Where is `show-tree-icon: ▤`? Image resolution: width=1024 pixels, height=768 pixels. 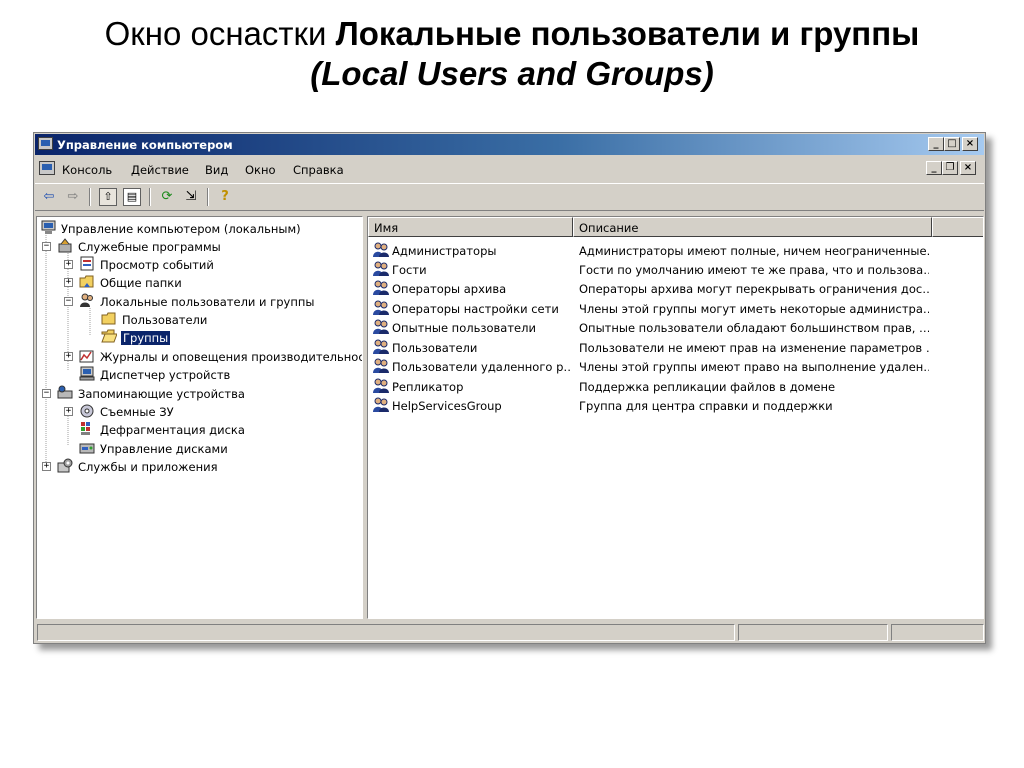
show-tree-icon: ▤ is located at coordinates (132, 197).